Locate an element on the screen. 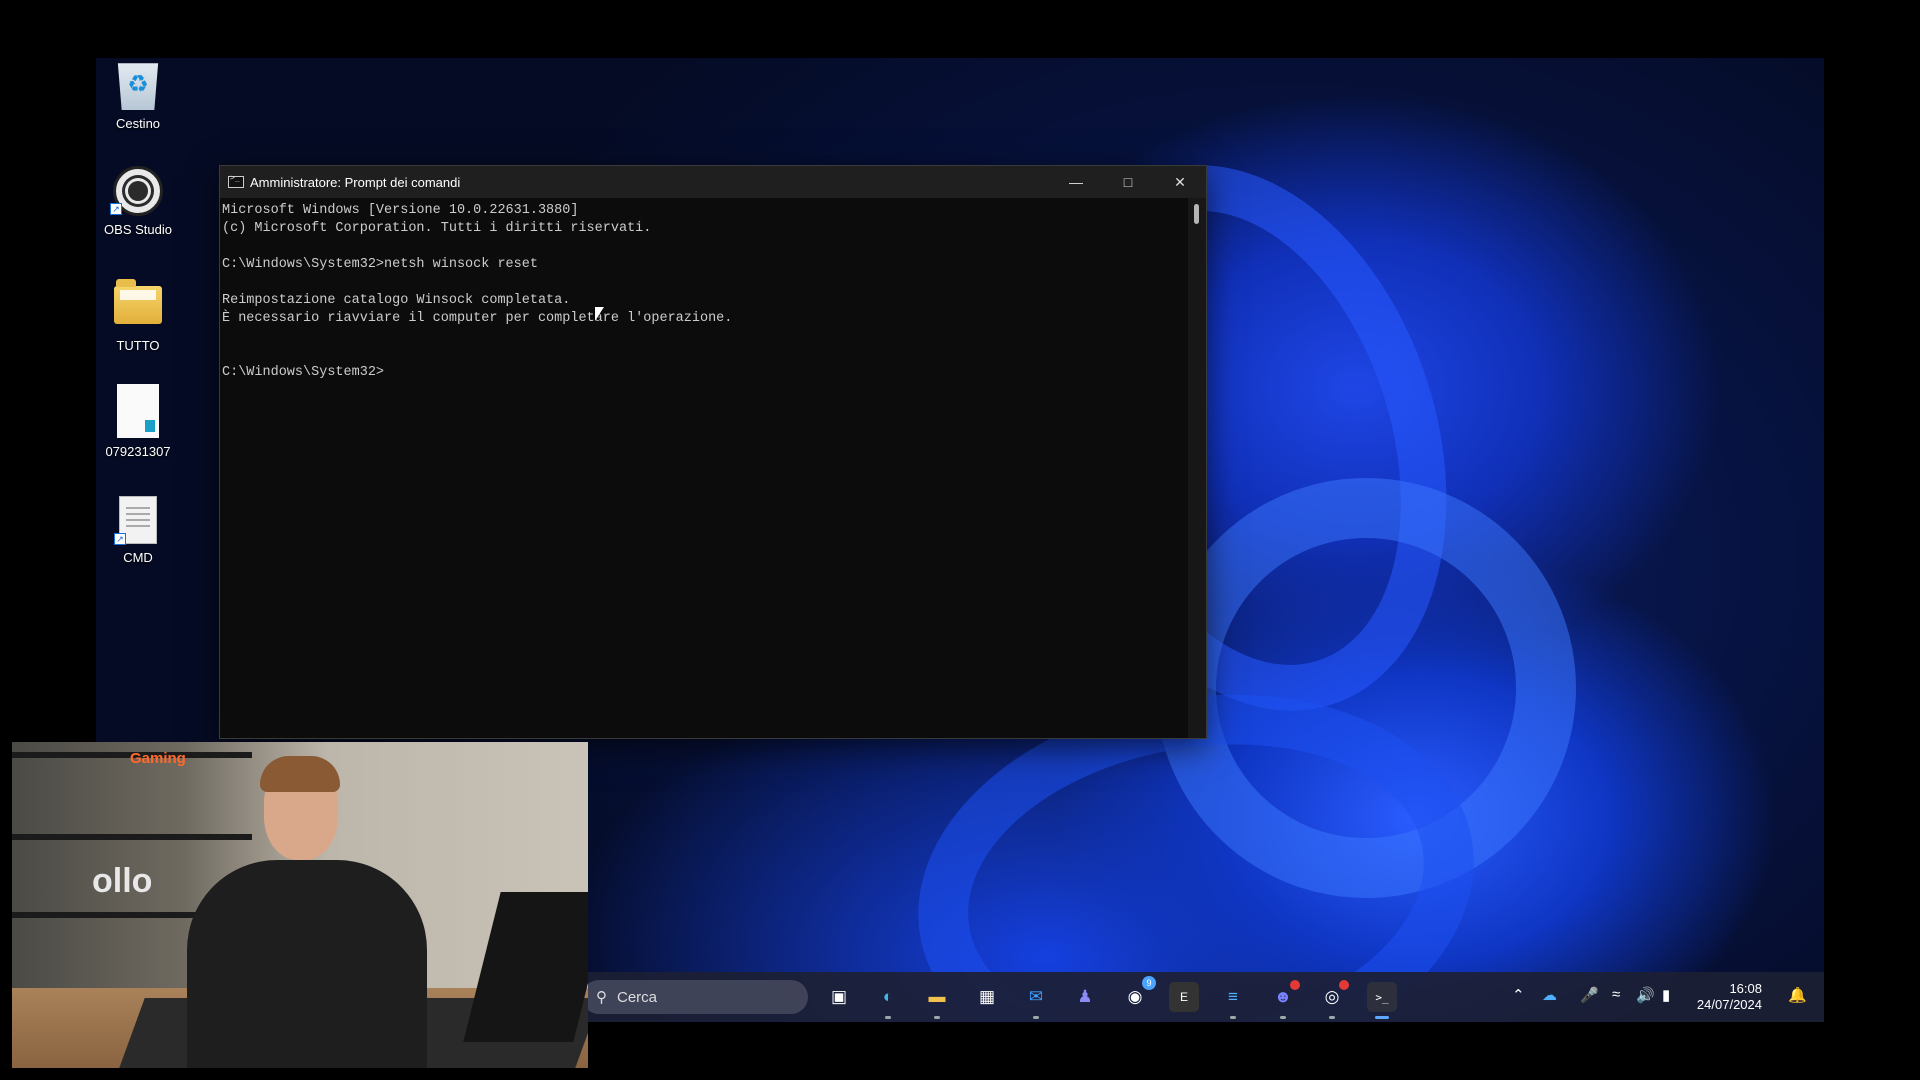 This screenshot has width=1920, height=1080. desktop-icon-tutto: TUTTO is located at coordinates (138, 314).